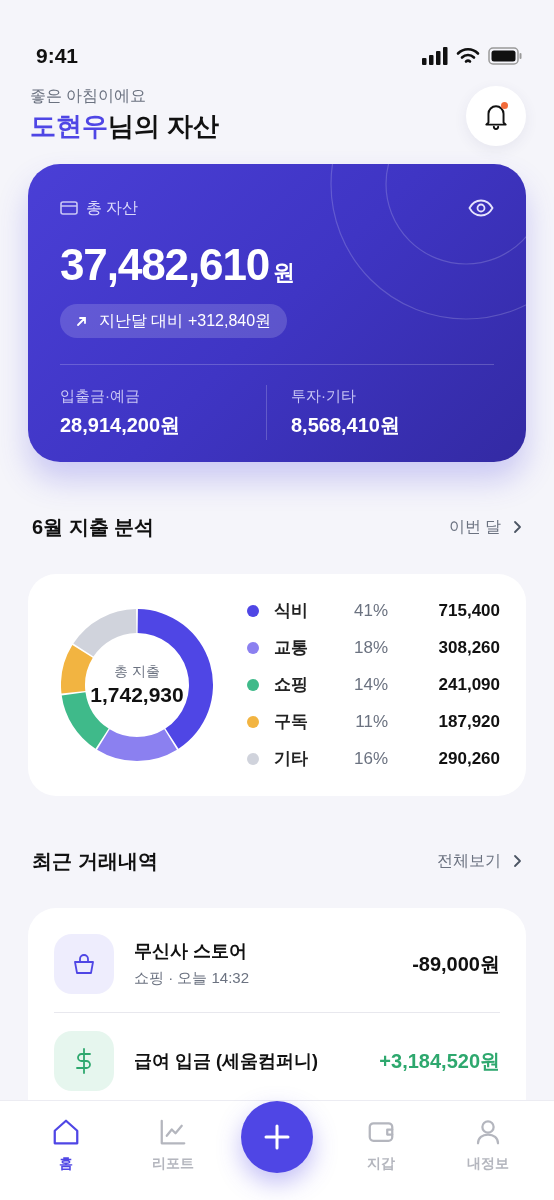 The width and height of the screenshot is (554, 1200). Describe the element at coordinates (468, 722) in the screenshot. I see `legend-amount: 187,920` at that location.